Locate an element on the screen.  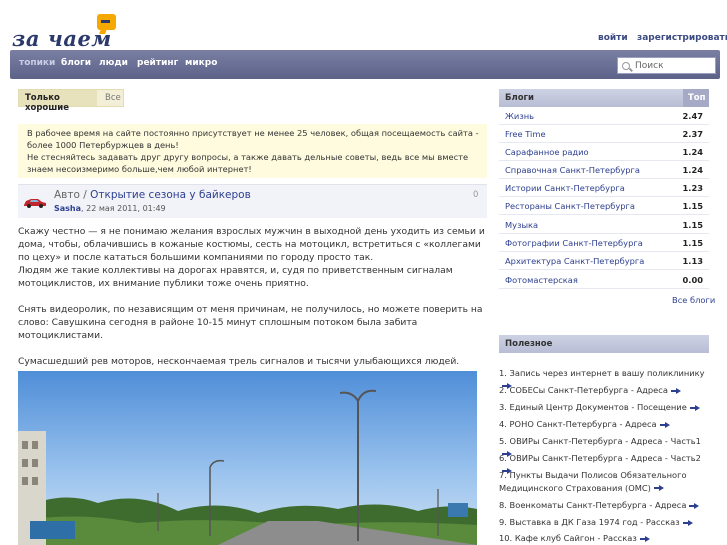
comment-count: 0 is located at coordinates (475, 195).